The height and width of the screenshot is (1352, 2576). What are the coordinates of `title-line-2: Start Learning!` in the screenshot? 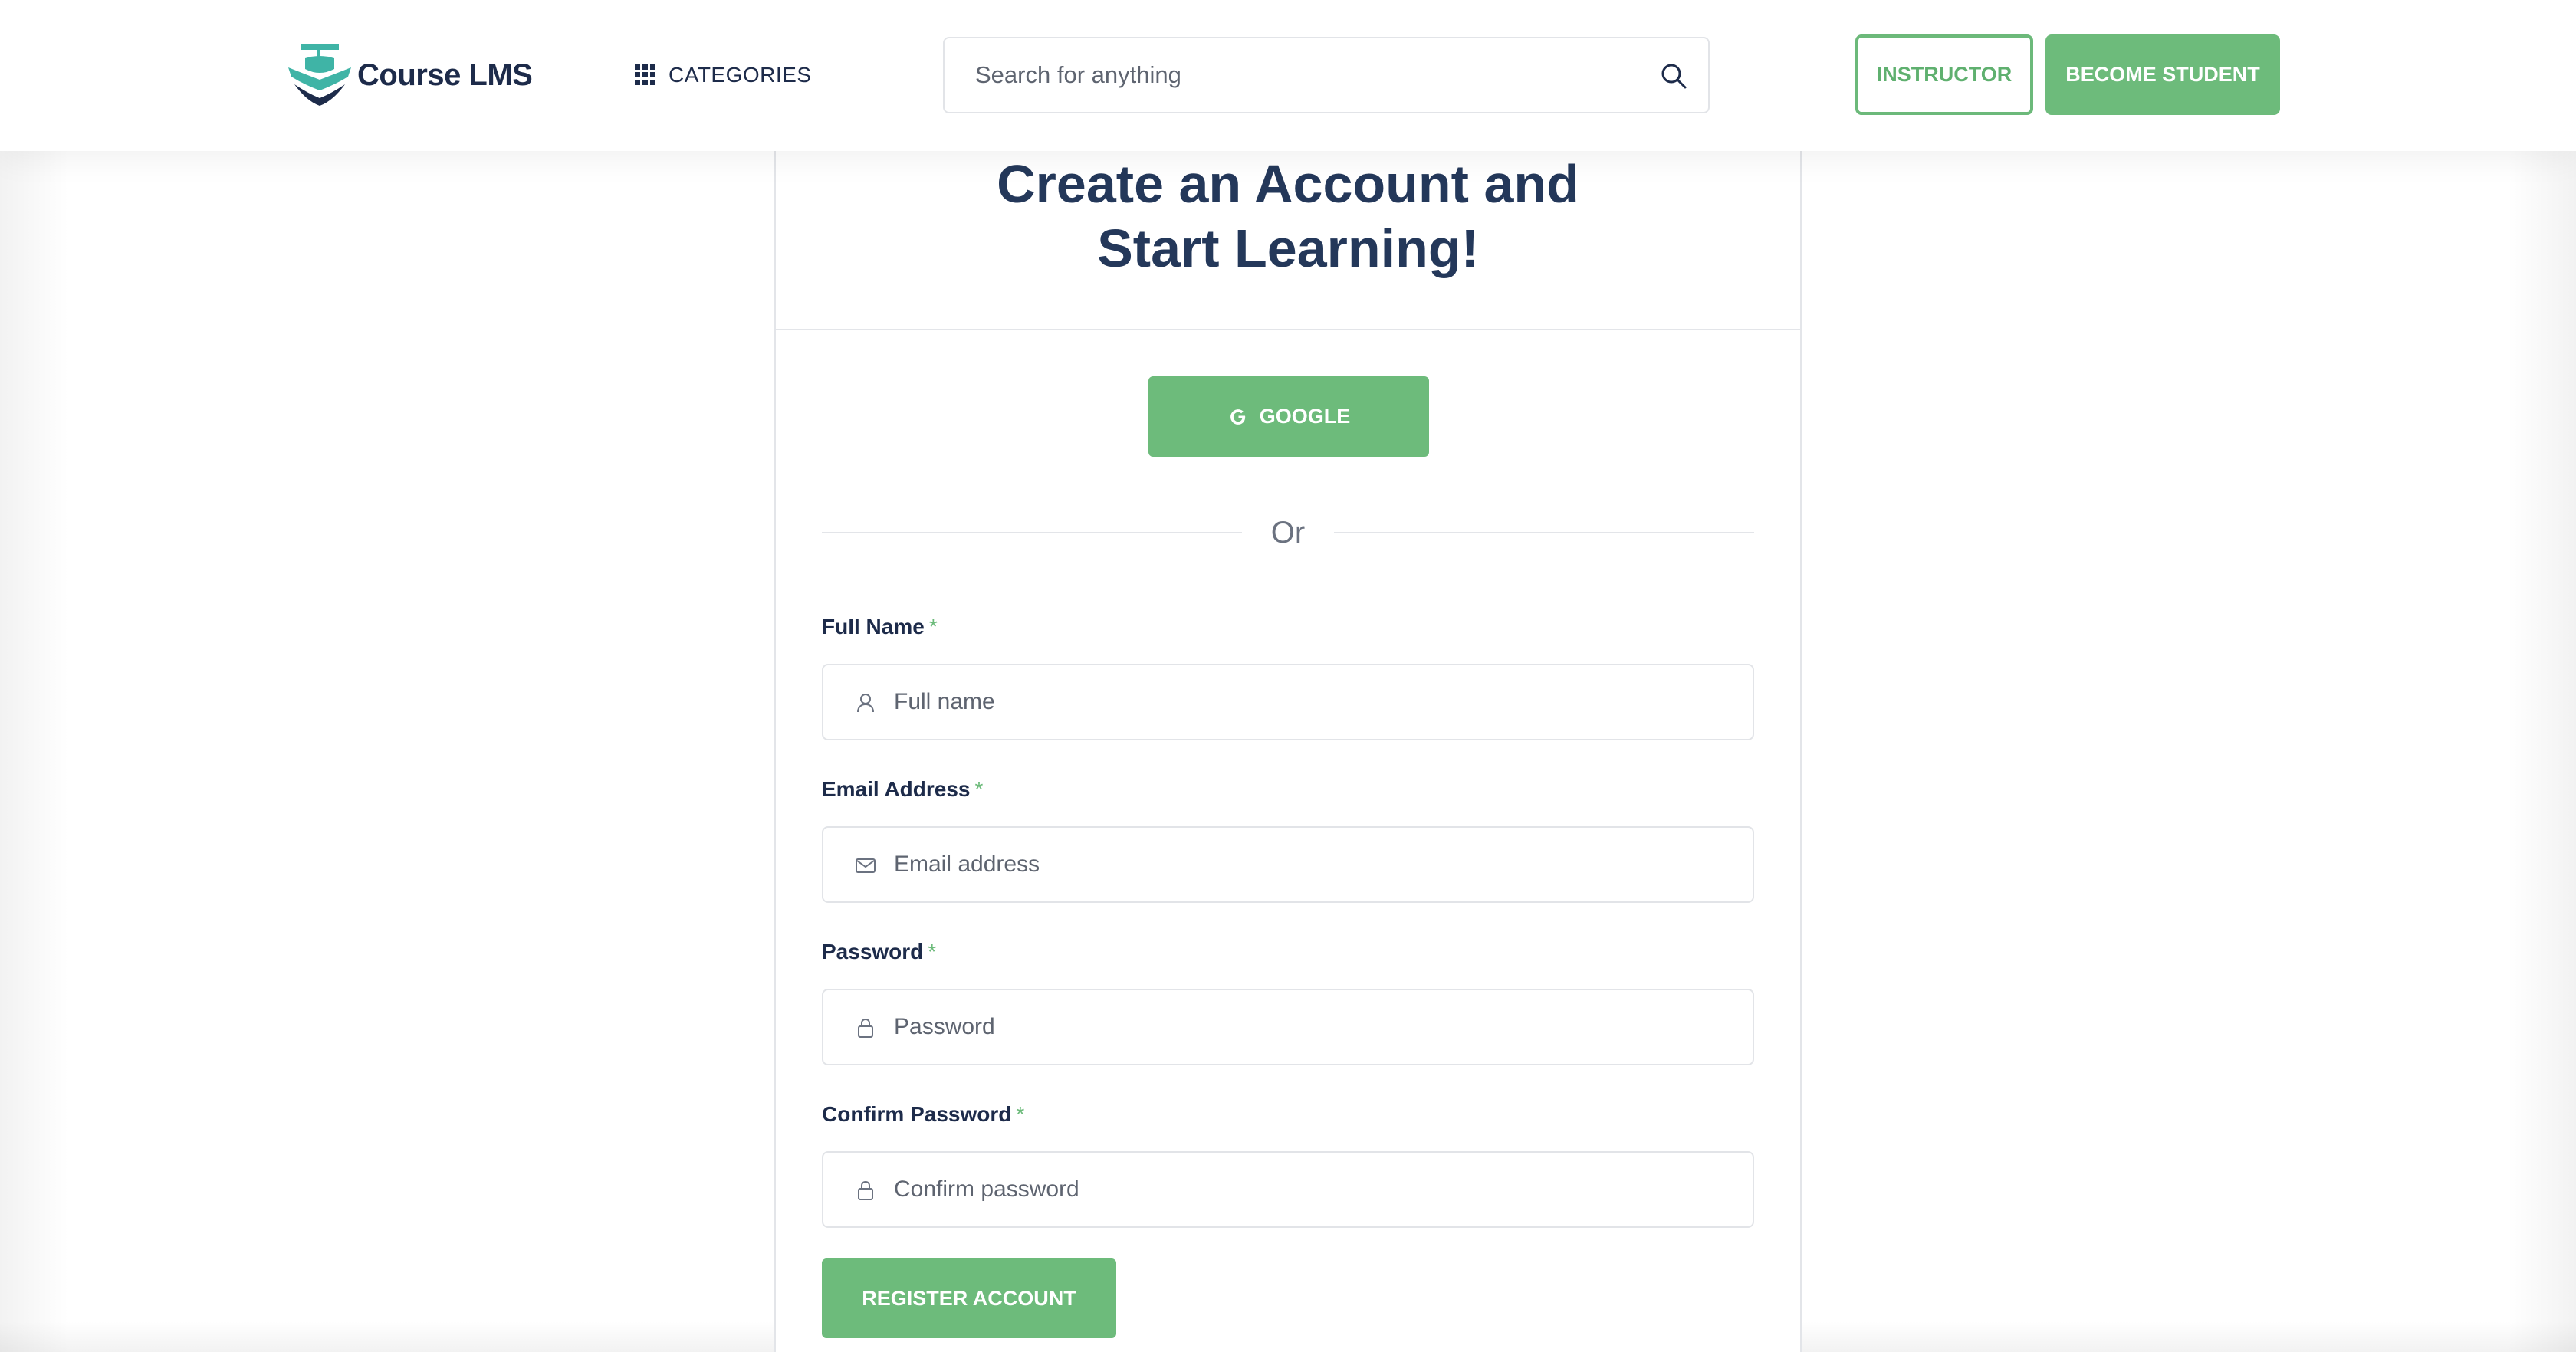 It's located at (1288, 248).